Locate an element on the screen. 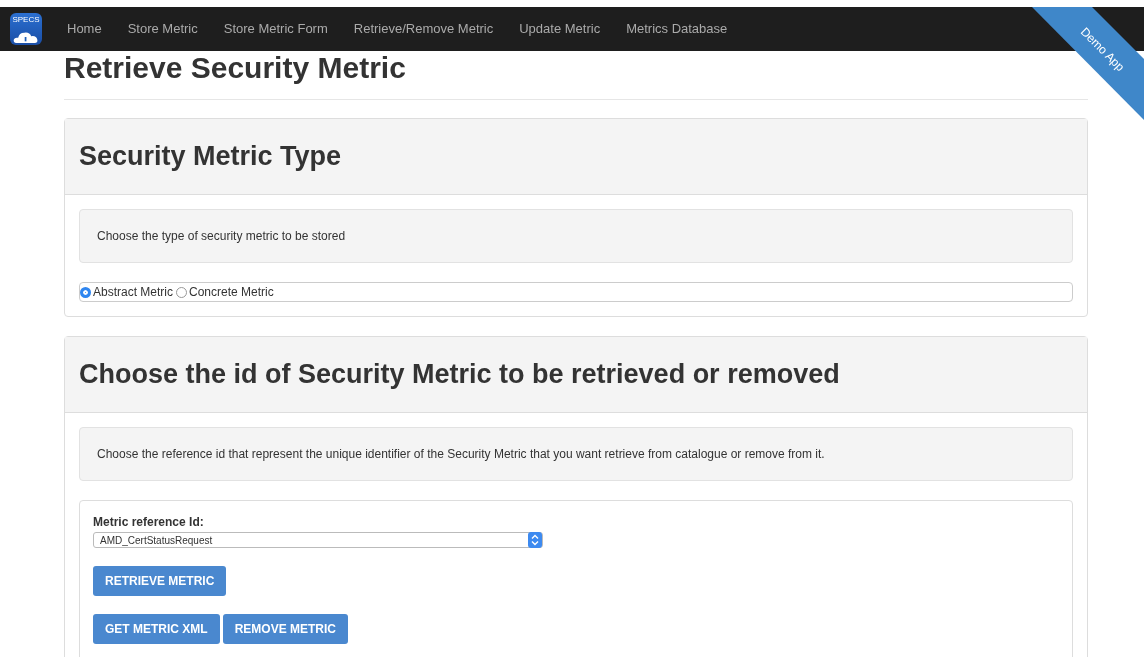 The width and height of the screenshot is (1144, 657). nav-link: Update Metric is located at coordinates (560, 29).